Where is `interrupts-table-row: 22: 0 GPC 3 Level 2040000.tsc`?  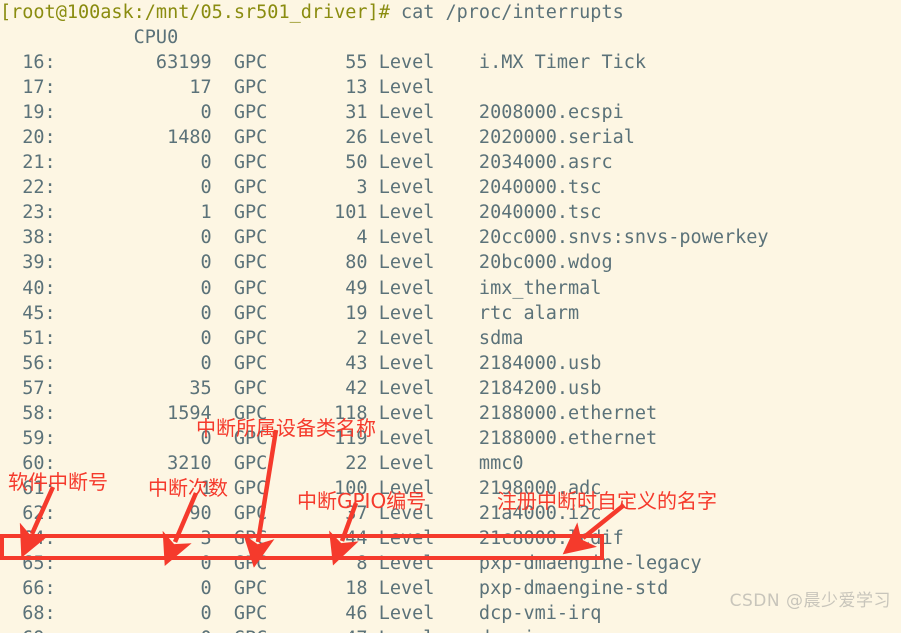 interrupts-table-row: 22: 0 GPC 3 Level 2040000.tsc is located at coordinates (301, 188).